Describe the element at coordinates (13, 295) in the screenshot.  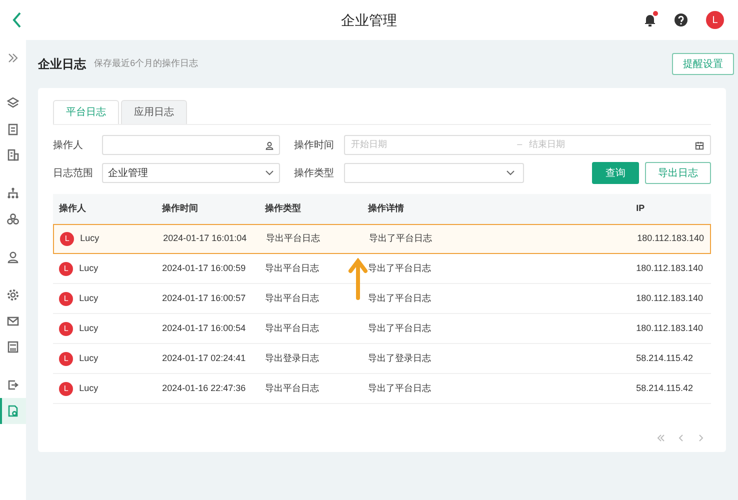
I see `settings-icon` at that location.